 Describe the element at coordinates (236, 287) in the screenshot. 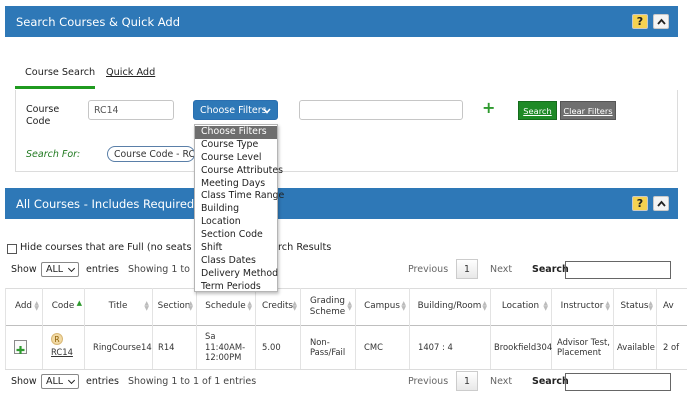

I see `filter-option: Term Periods` at that location.